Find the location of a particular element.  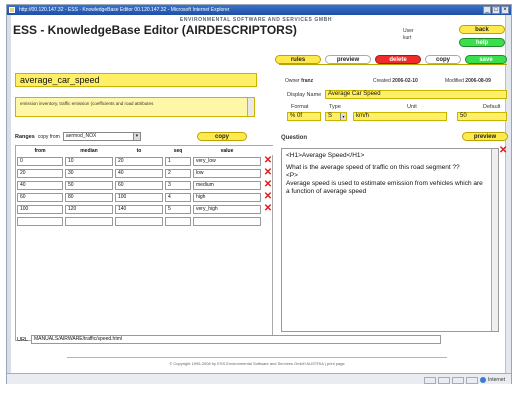

table-row-new is located at coordinates (145, 221).